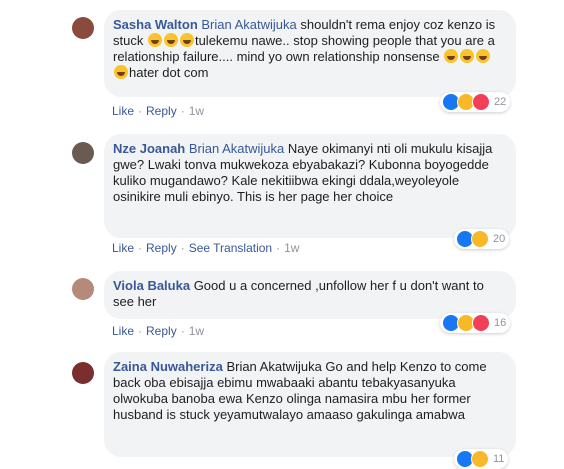 This screenshot has width=564, height=469. I want to click on comment-author: Sasha Walton, so click(155, 24).